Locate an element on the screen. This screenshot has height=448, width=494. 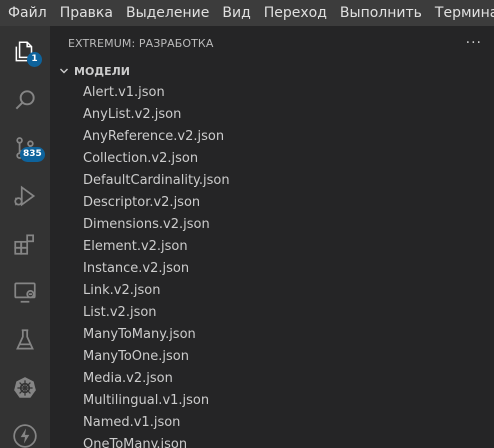
source-control-badge: 835 is located at coordinates (32, 154).